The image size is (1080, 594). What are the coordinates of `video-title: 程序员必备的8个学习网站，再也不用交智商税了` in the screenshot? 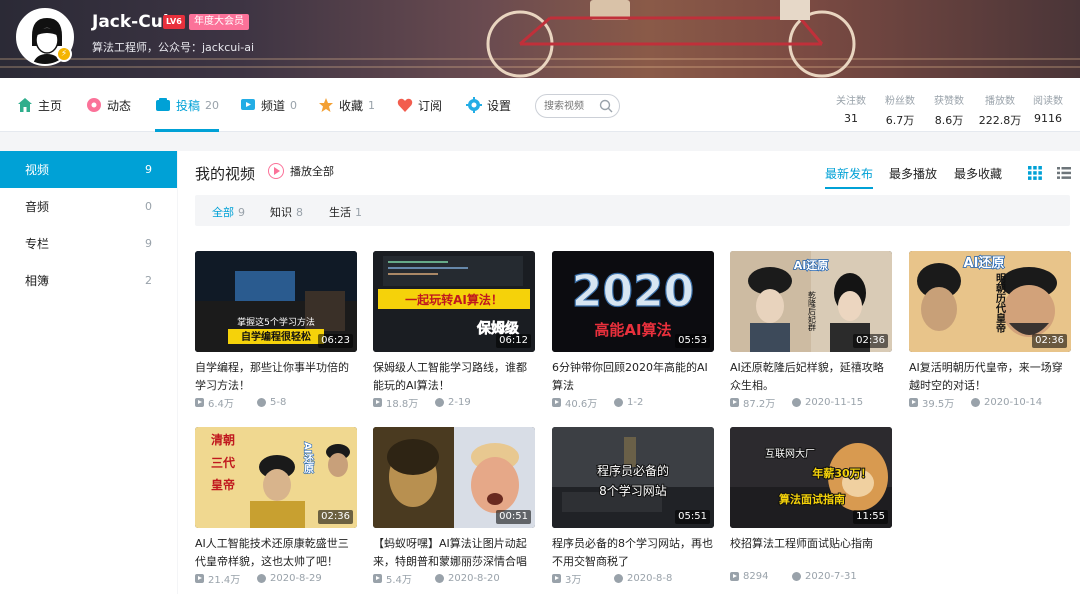 It's located at (633, 553).